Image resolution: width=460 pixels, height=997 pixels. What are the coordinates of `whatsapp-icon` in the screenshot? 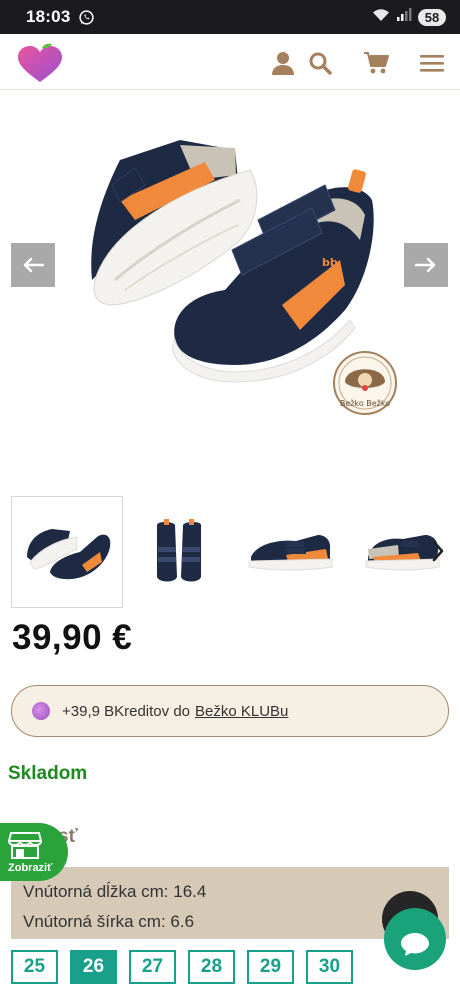 It's located at (86, 17).